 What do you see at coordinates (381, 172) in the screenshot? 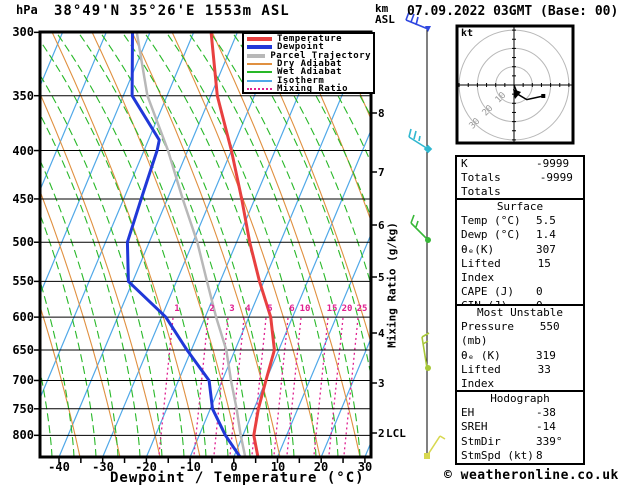
I see `km-tick-label: 7` at bounding box center [381, 172].